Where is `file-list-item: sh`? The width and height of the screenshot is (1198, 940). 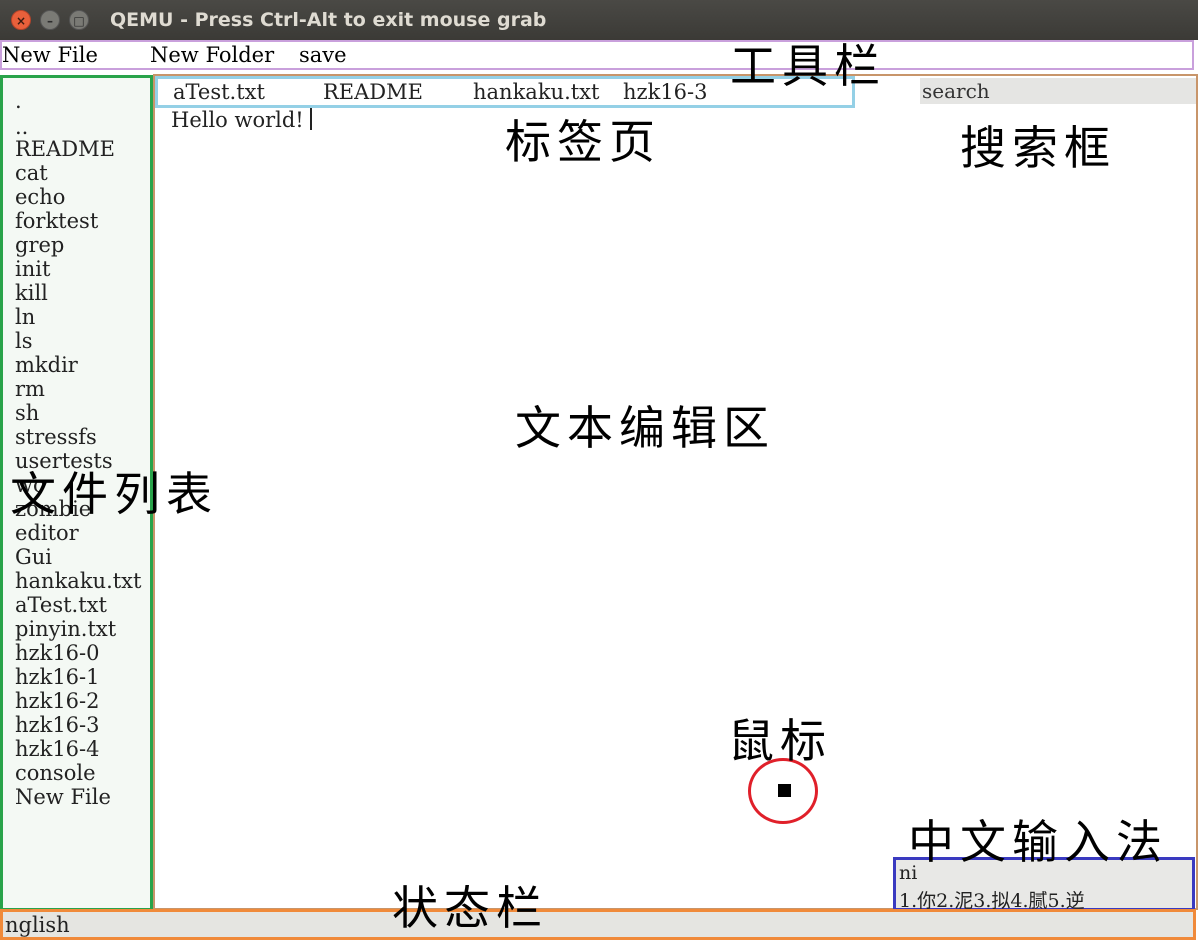
file-list-item: sh is located at coordinates (27, 413).